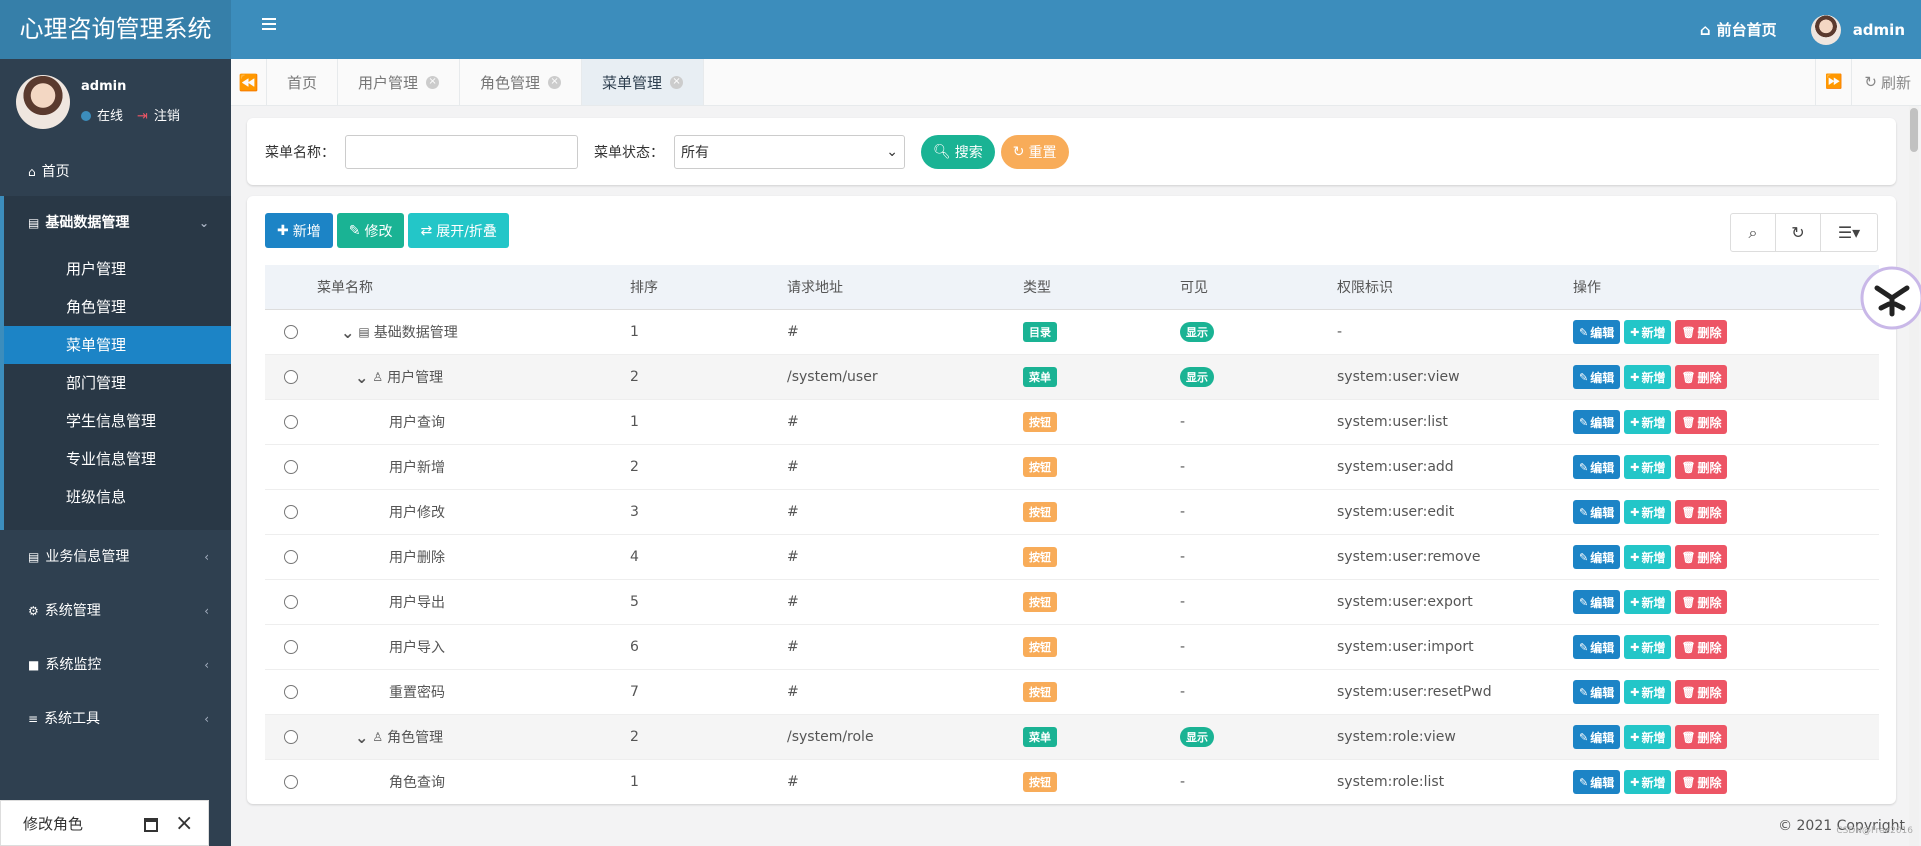  What do you see at coordinates (1040, 692) in the screenshot?
I see `type-badge: 按钮` at bounding box center [1040, 692].